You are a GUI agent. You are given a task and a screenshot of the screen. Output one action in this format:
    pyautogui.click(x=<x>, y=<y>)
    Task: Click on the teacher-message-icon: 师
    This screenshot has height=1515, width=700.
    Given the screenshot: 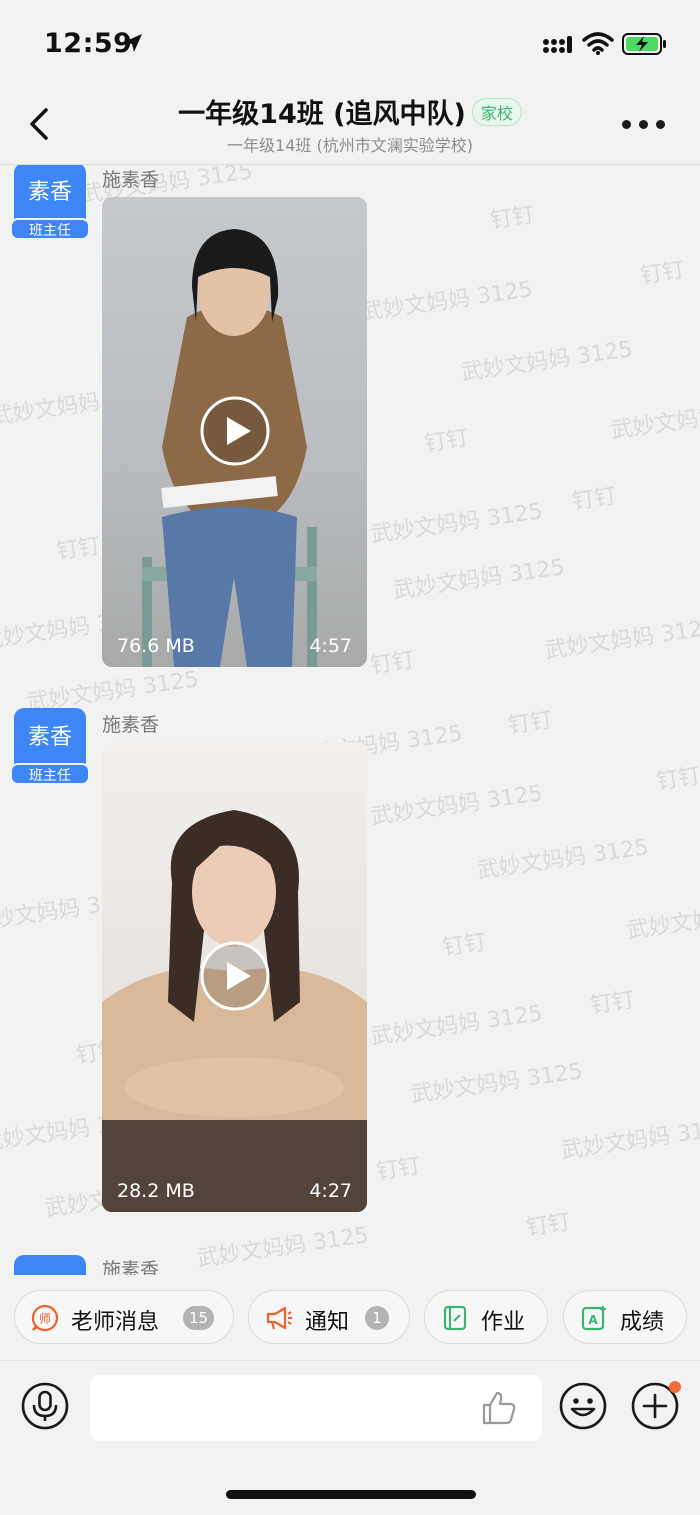 What is the action you would take?
    pyautogui.click(x=45, y=1318)
    